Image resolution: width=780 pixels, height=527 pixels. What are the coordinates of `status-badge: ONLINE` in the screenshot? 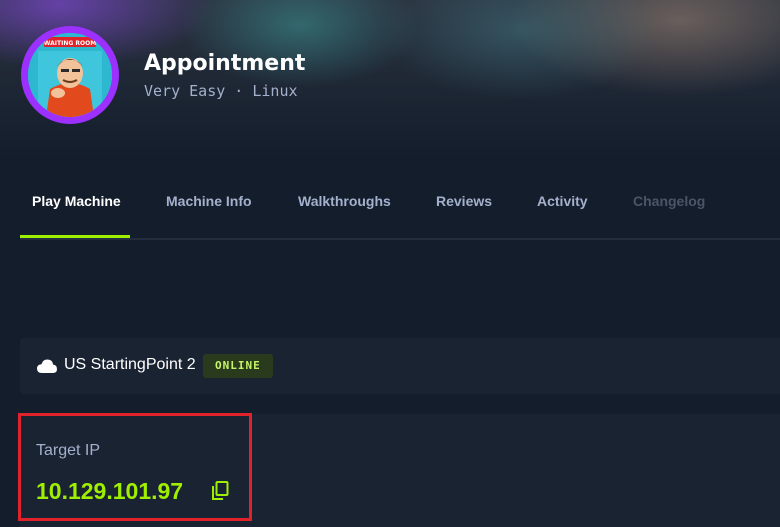 It's located at (238, 366).